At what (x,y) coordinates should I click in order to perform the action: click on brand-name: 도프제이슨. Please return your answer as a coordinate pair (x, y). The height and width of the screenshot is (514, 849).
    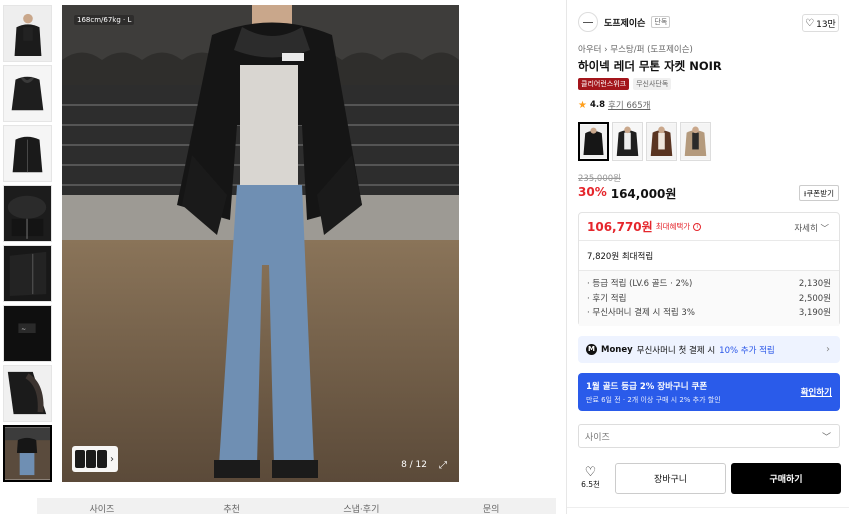
    Looking at the image, I should click on (624, 22).